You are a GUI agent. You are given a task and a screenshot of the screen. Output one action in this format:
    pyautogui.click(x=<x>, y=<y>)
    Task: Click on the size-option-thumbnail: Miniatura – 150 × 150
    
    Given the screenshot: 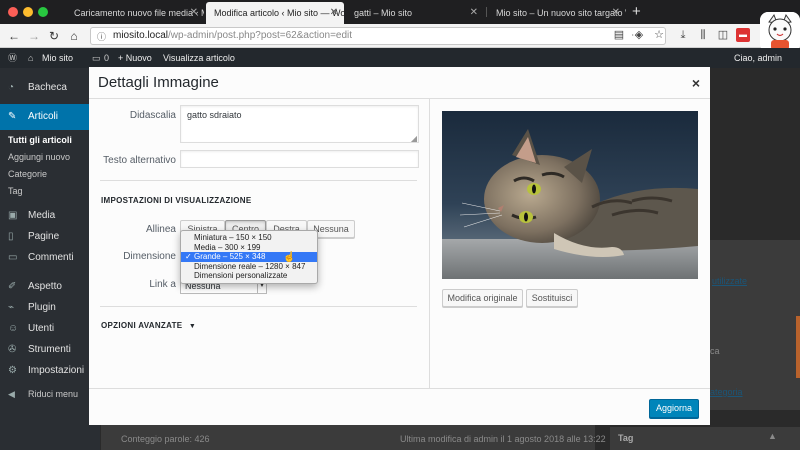 What is the action you would take?
    pyautogui.click(x=249, y=238)
    